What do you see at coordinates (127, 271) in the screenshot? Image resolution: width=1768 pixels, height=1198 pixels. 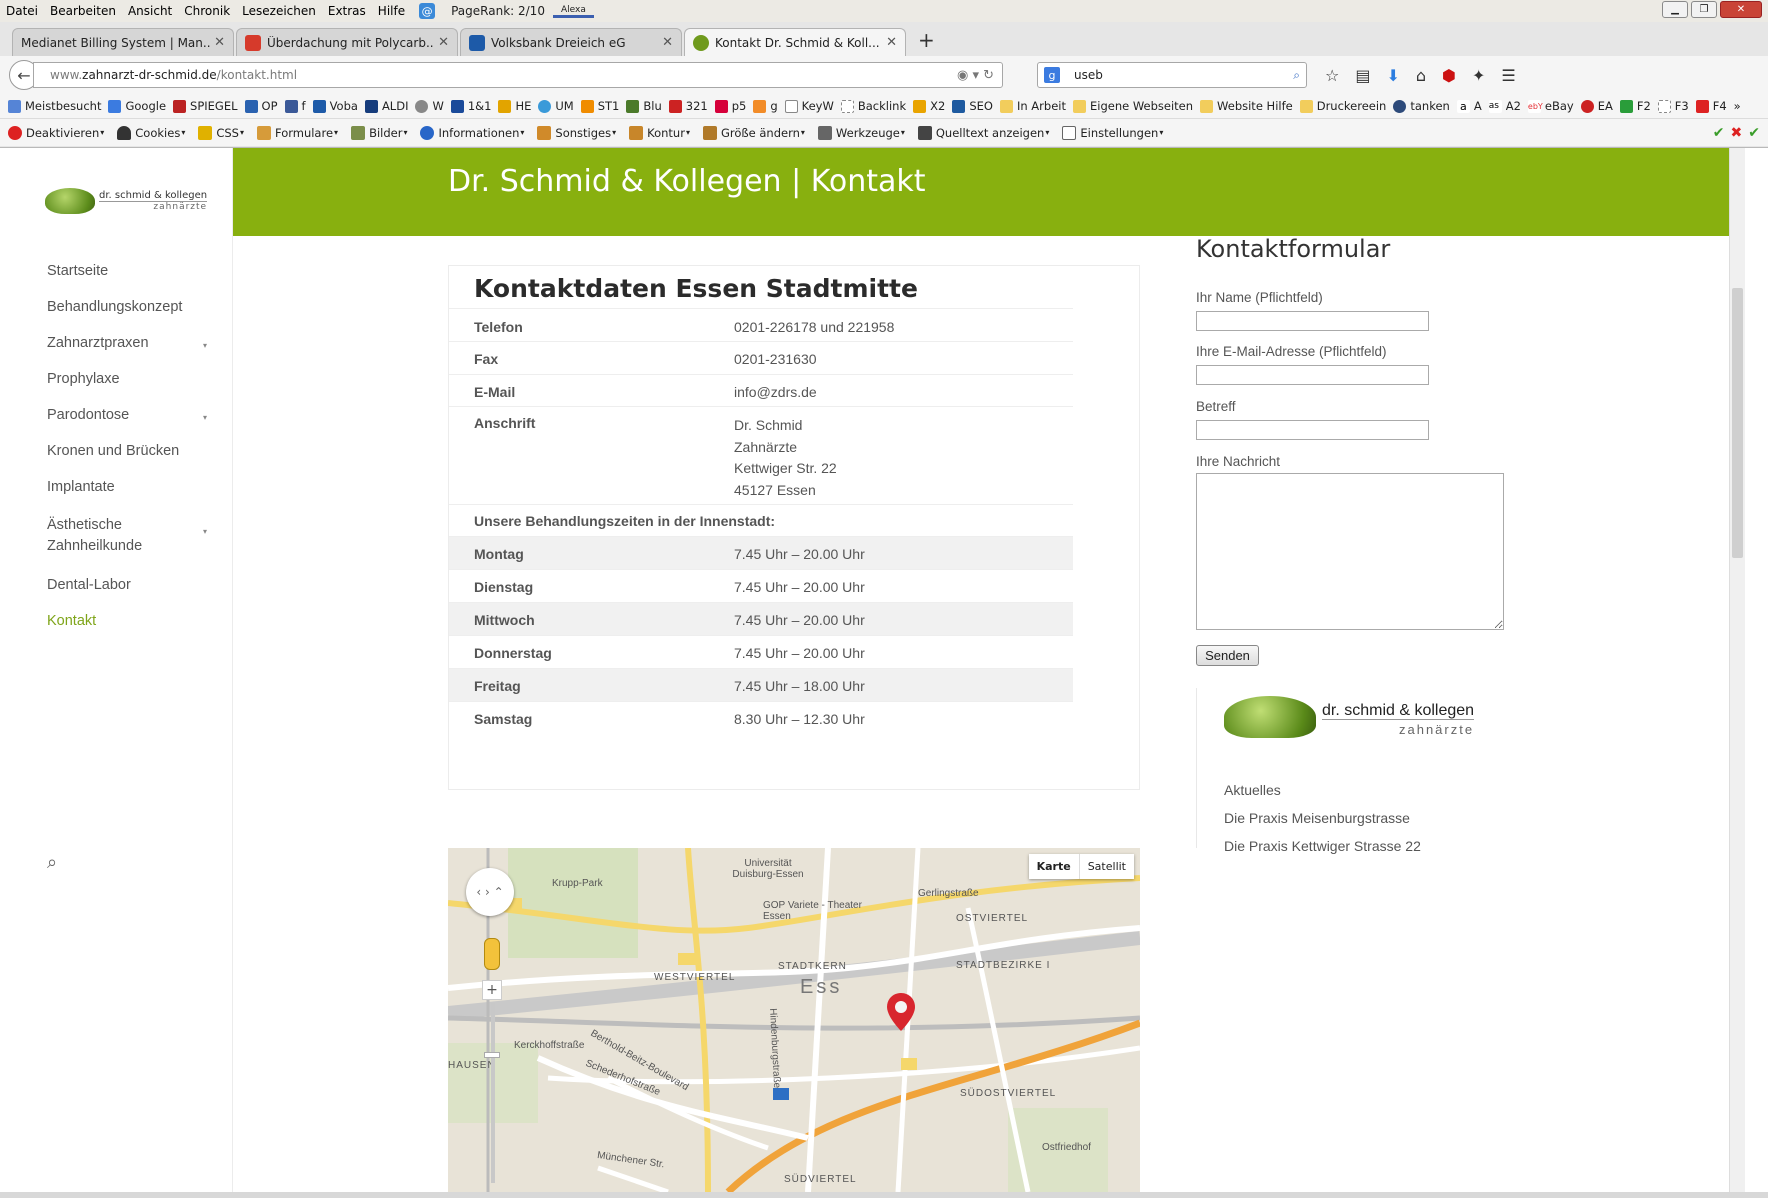 I see `nav-startseite: Startseite` at bounding box center [127, 271].